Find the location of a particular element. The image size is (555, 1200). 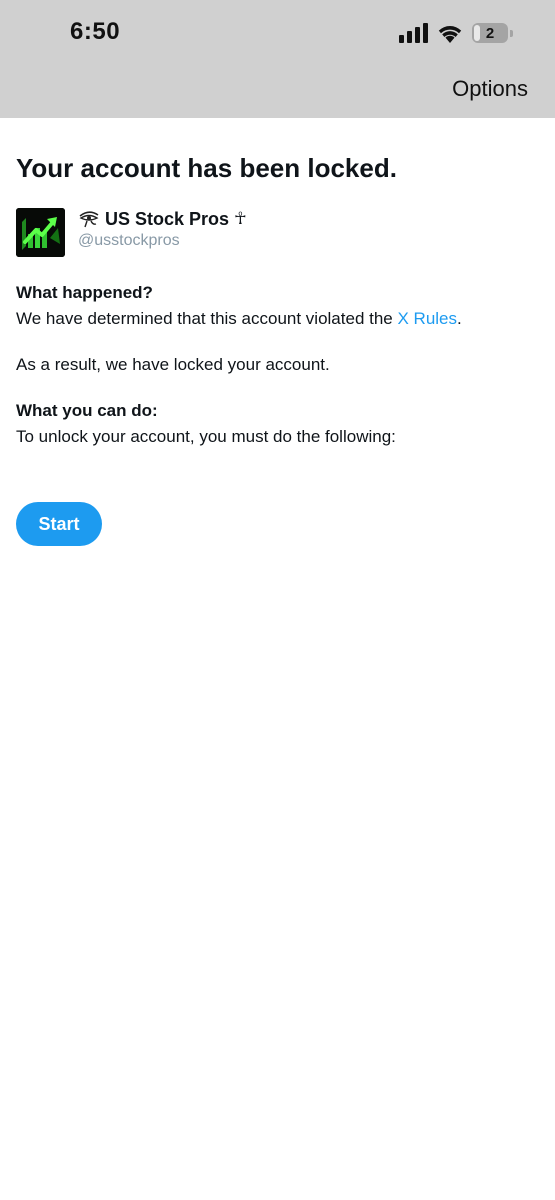

top-bar: 6:50 2 Options is located at coordinates (277, 59).